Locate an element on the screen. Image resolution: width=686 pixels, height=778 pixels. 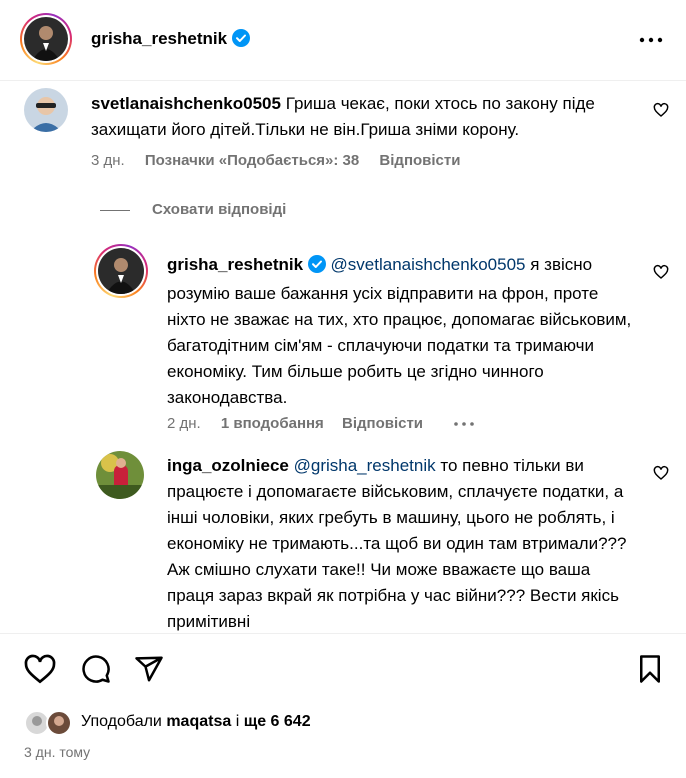
post-date: 3 дн. тому is located at coordinates (57, 752).